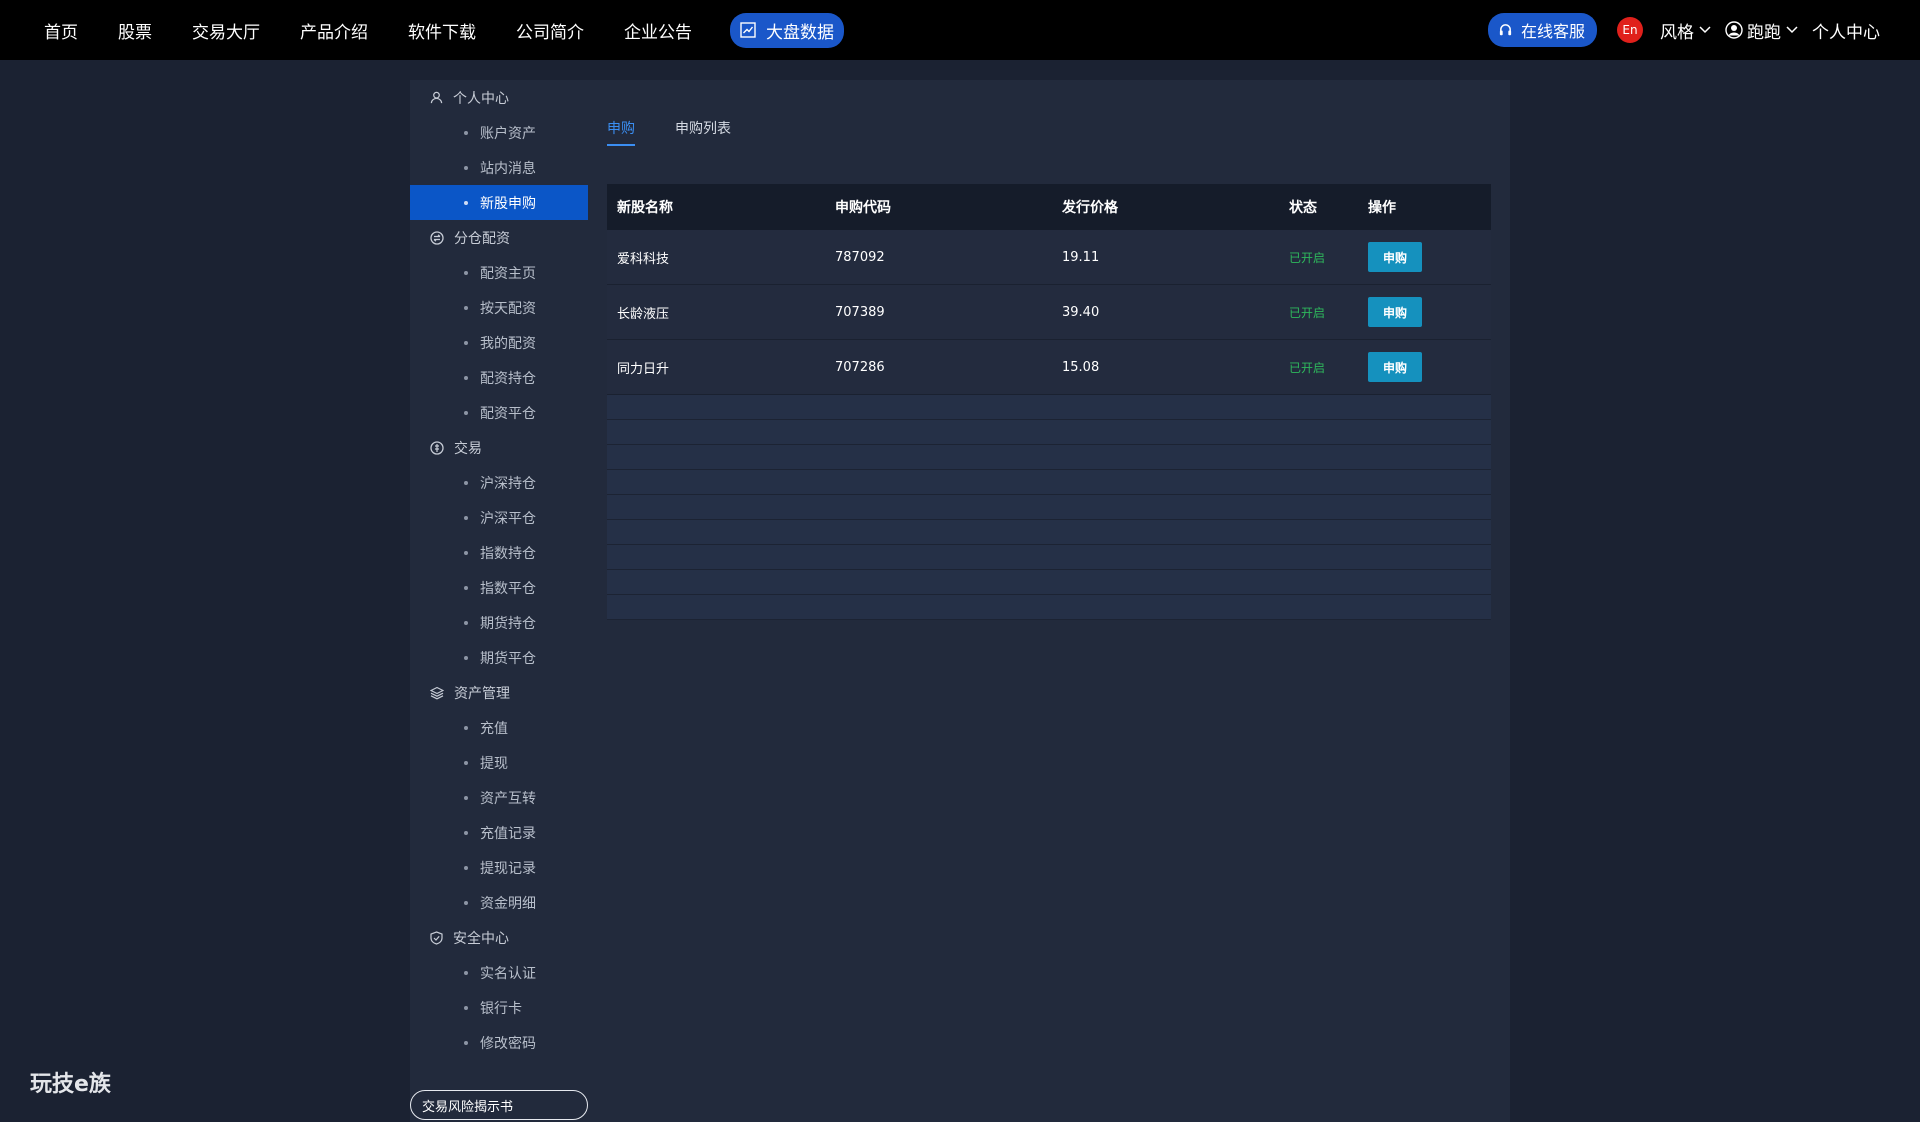 This screenshot has height=1122, width=1920. I want to click on sidebar-item-margin-home: 配资主页, so click(499, 272).